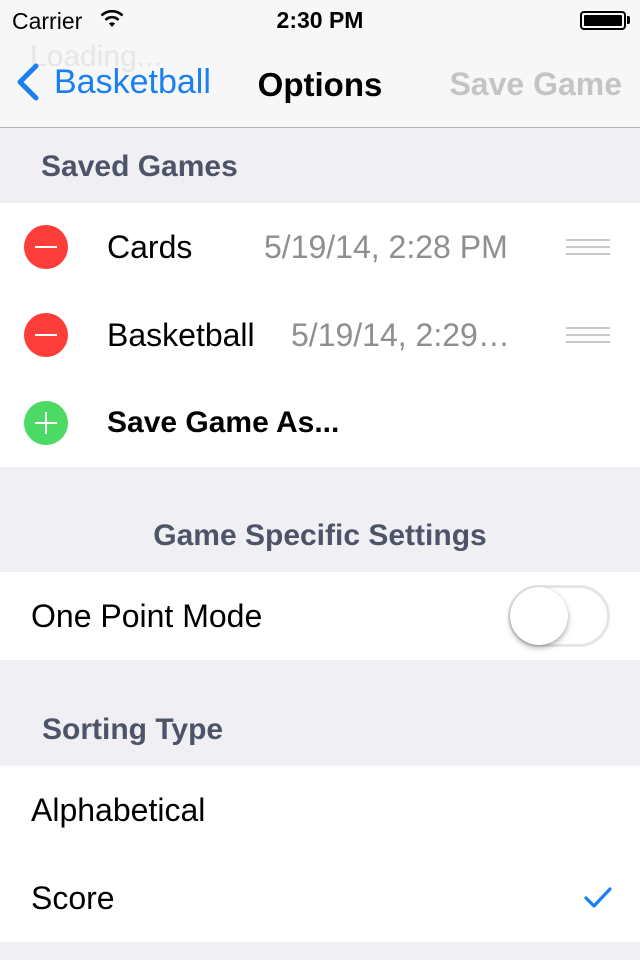 The width and height of the screenshot is (640, 960). Describe the element at coordinates (147, 615) in the screenshot. I see `one-point-mode-label: One Point Mode` at that location.